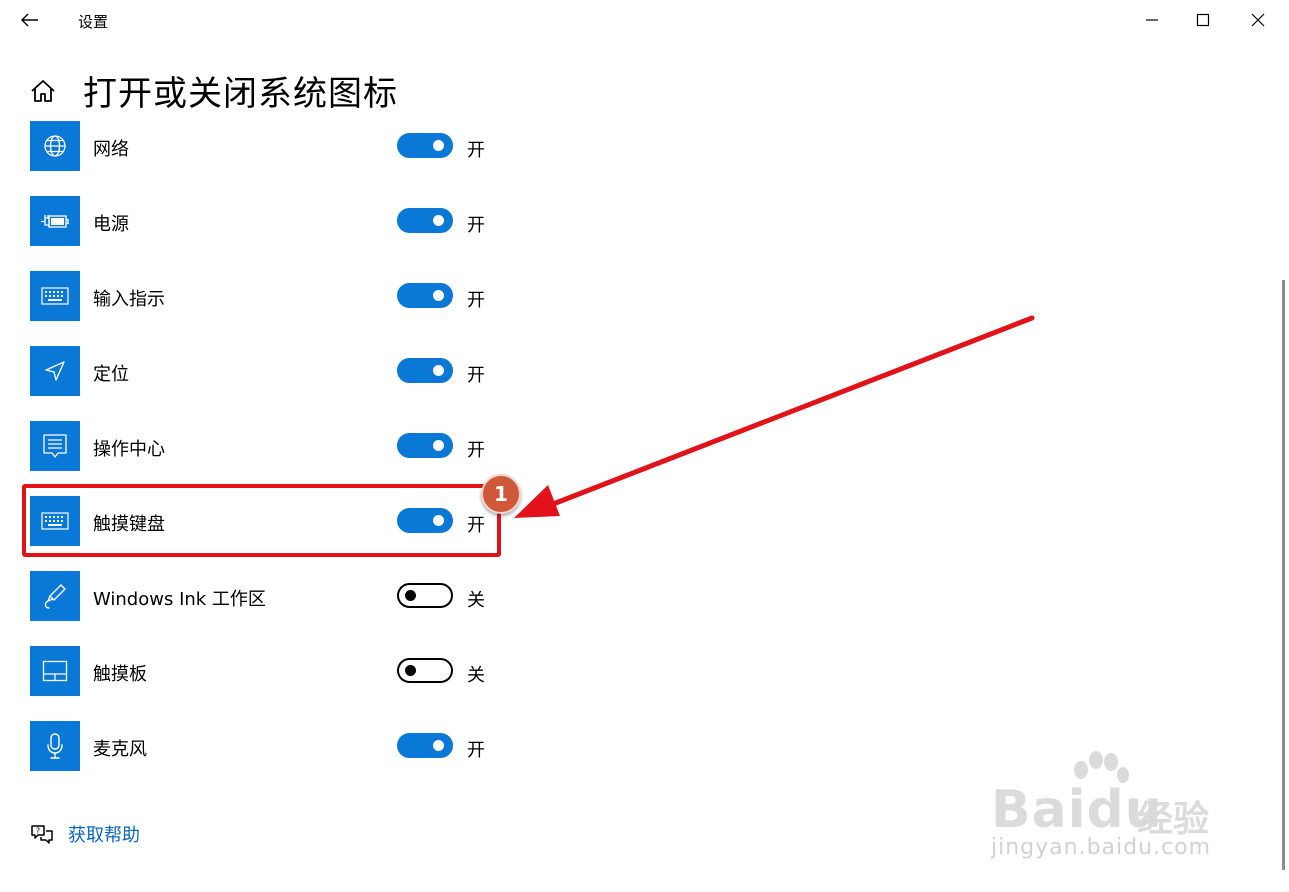  I want to click on baidu-watermark: Baidu 经验 jingyan.baidu.com, so click(1105, 810).